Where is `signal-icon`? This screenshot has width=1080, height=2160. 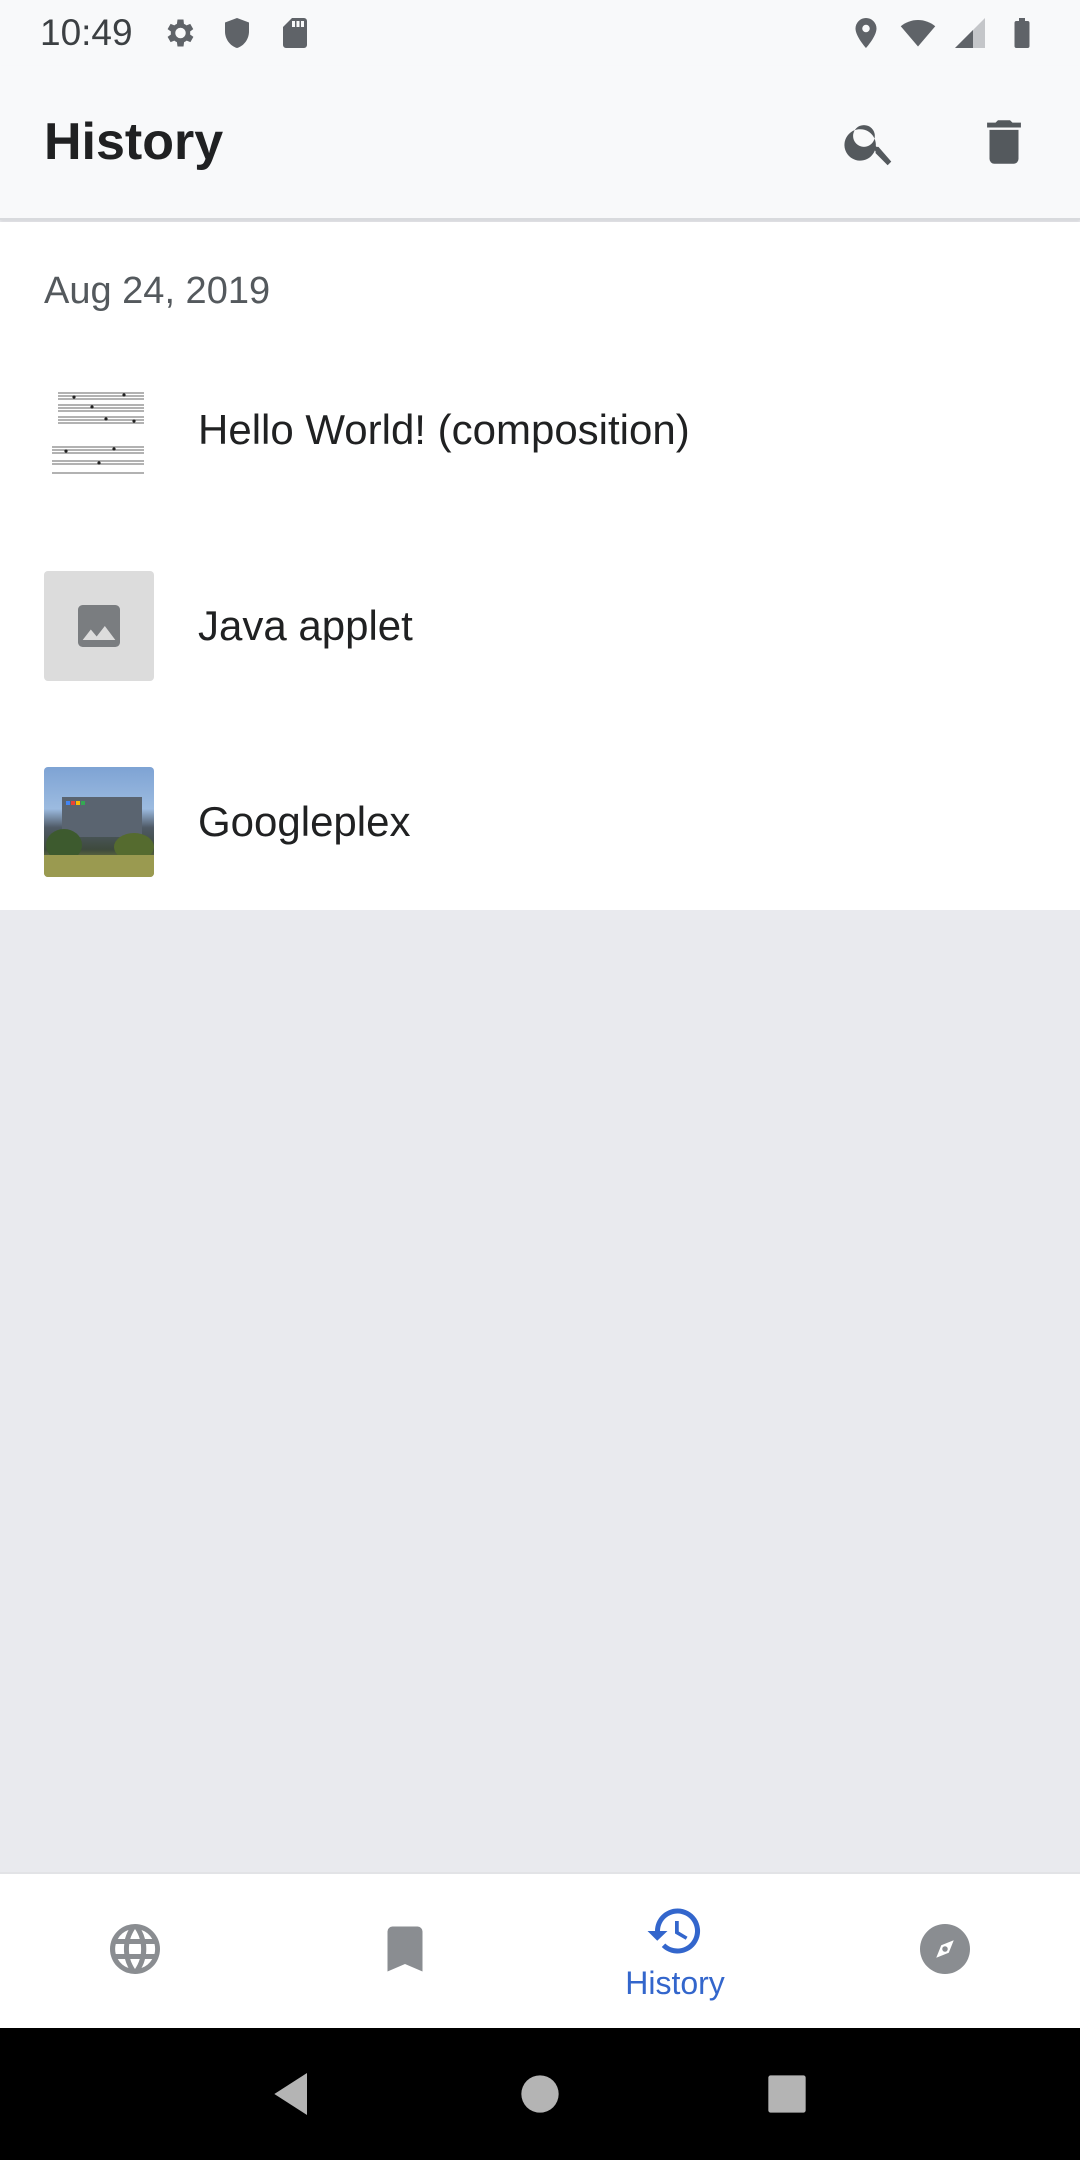 signal-icon is located at coordinates (970, 33).